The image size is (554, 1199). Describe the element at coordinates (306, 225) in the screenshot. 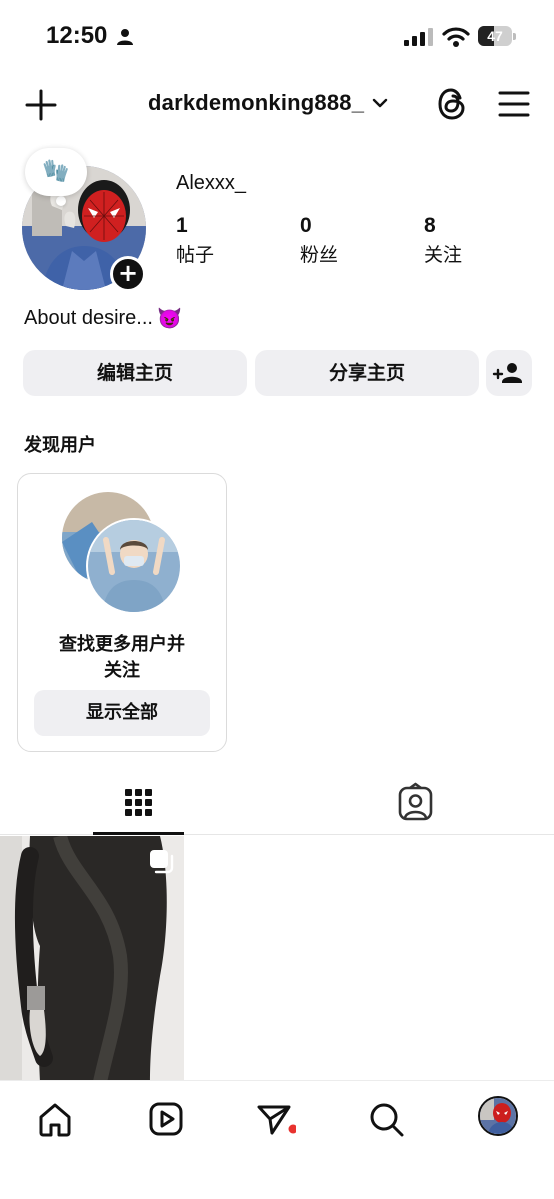

I see `stat-value: 0` at that location.